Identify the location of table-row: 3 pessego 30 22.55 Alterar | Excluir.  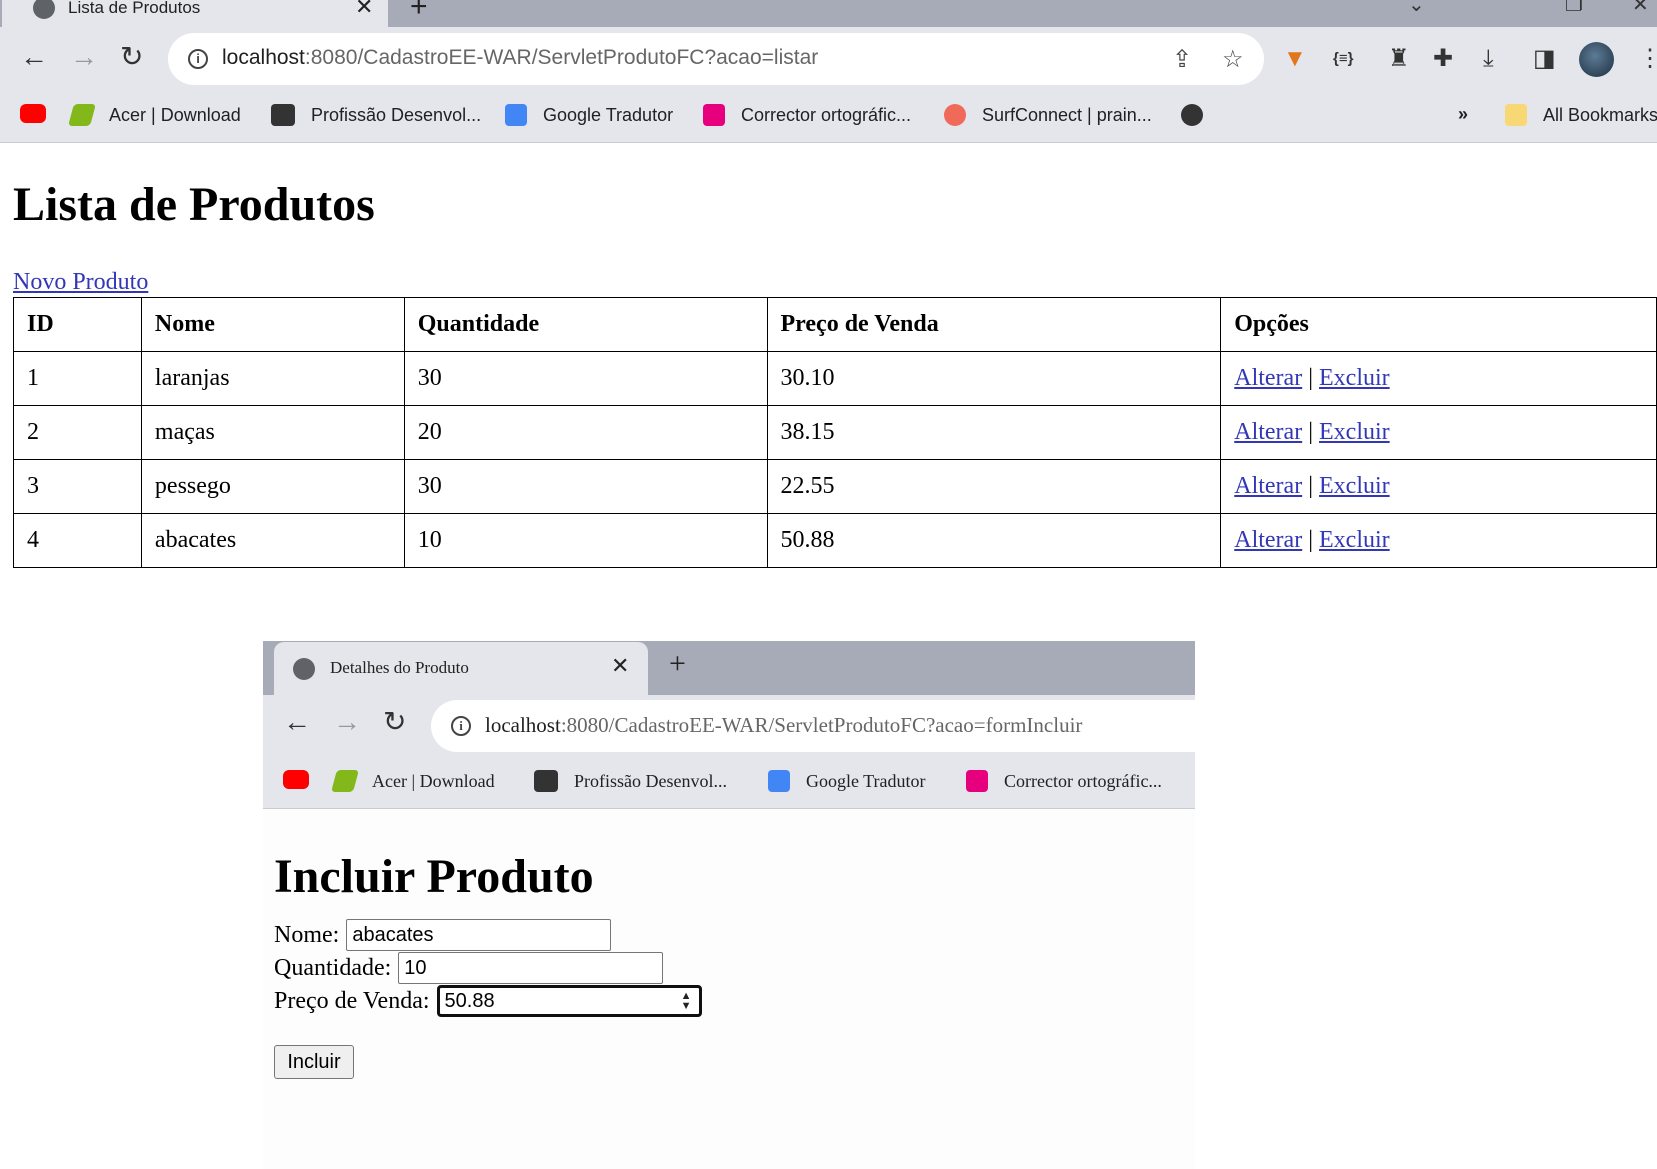
(835, 486).